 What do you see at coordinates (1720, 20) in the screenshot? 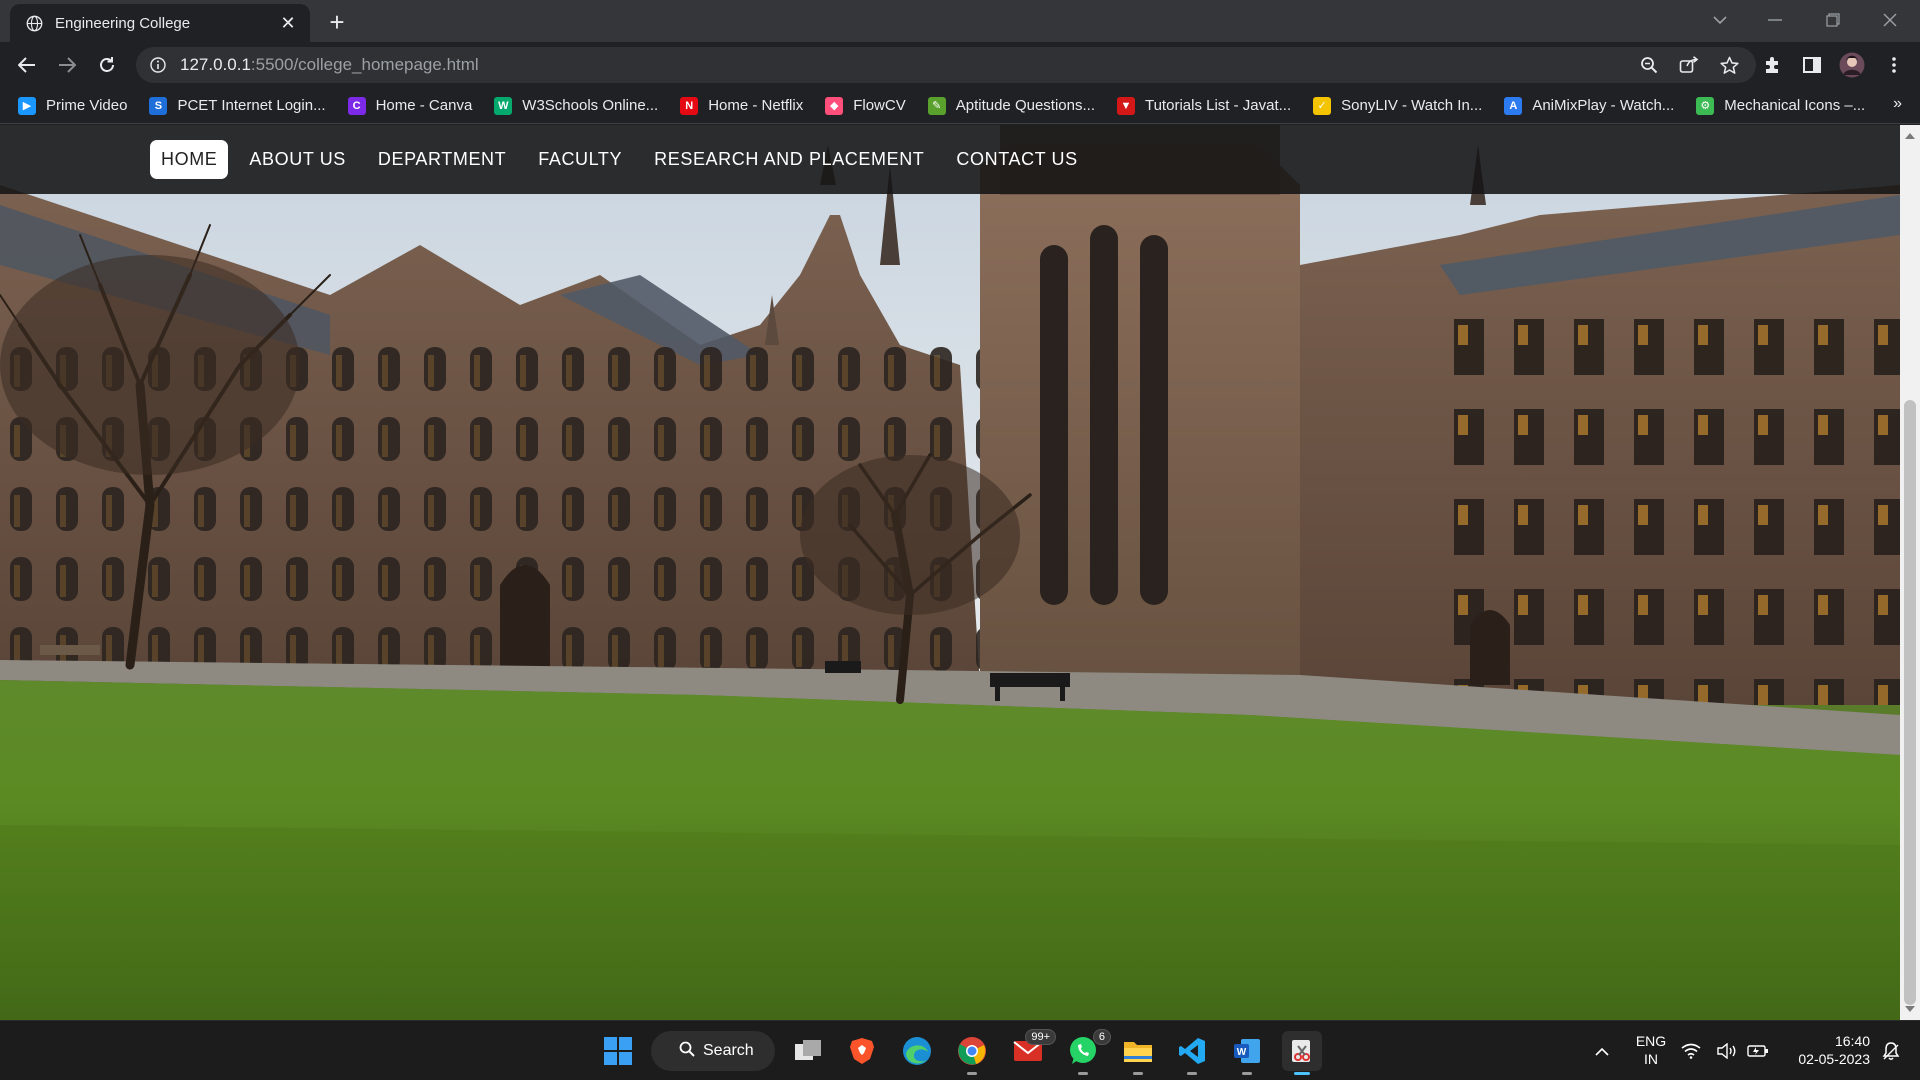
I see `tab-search-chevron-icon` at bounding box center [1720, 20].